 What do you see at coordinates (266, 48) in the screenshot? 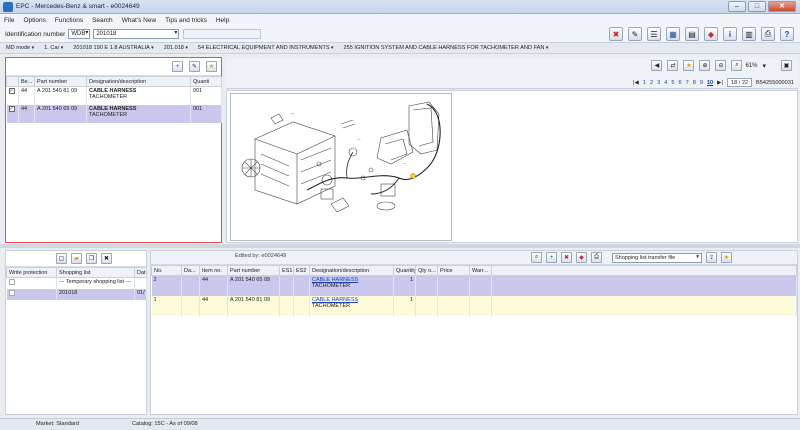
I see `crumb-group: 54 ELECTRICAL EQUIPMENT AND INSTRUMENTS` at bounding box center [266, 48].